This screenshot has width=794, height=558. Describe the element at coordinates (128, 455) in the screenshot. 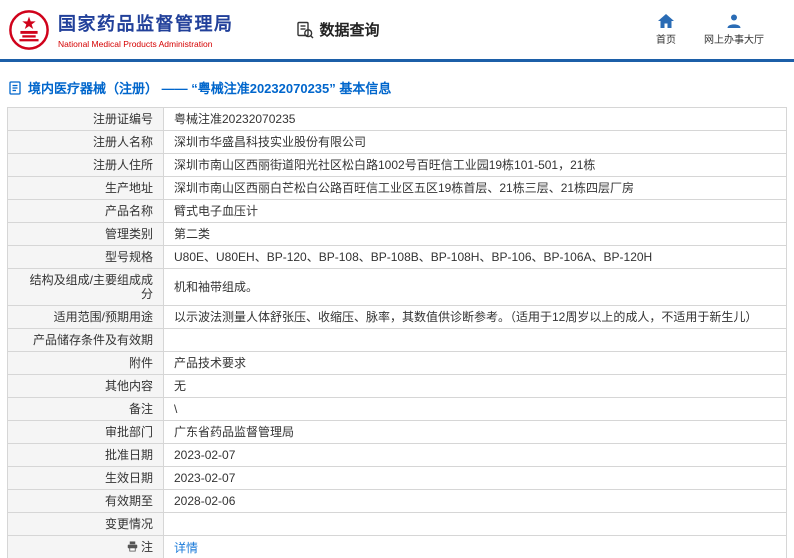

I see `row-label-text: 批准日期` at that location.